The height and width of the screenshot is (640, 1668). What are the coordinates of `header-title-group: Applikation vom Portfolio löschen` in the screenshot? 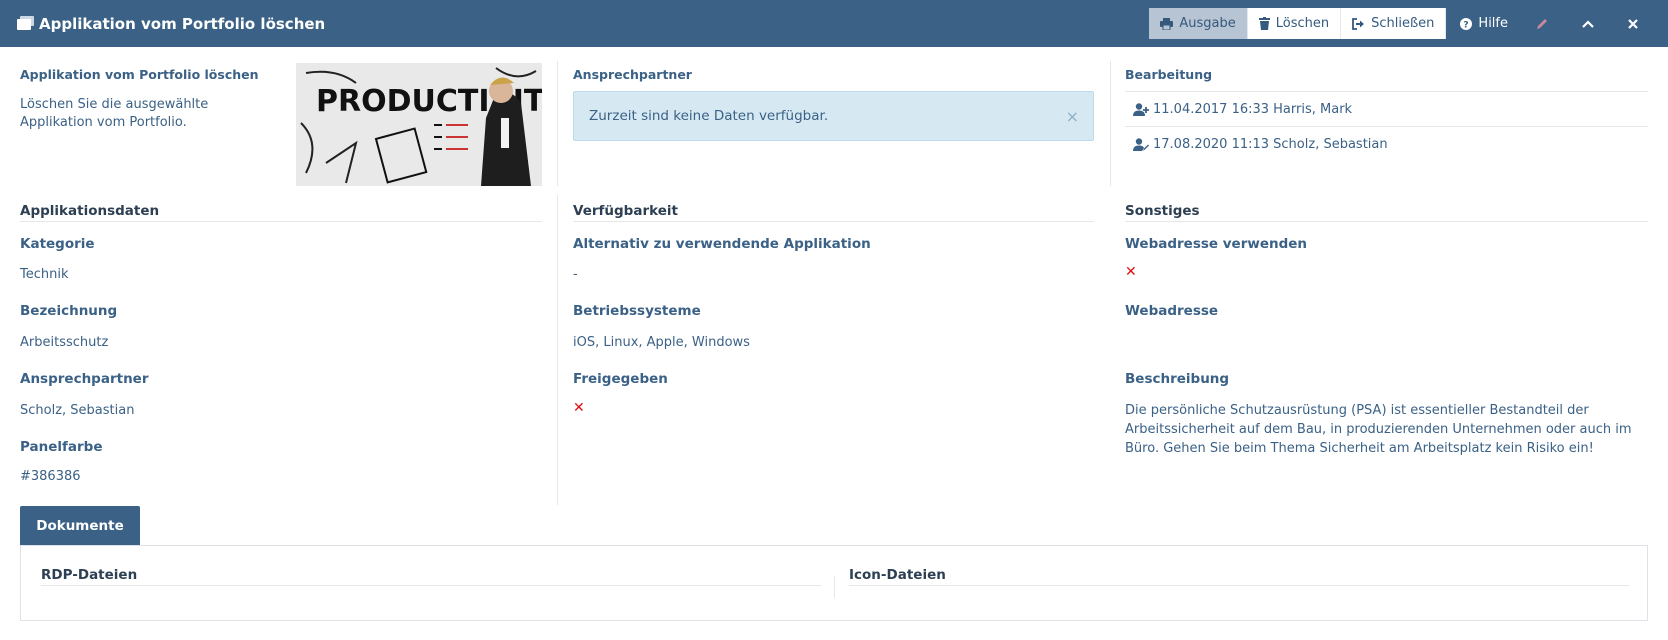 It's located at (162, 24).